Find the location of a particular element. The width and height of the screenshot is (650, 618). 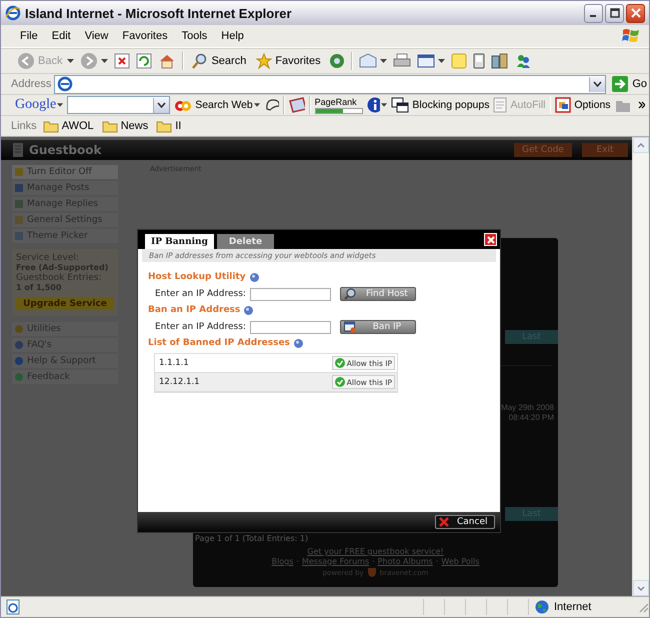

post-date: May 29th 2008 is located at coordinates (527, 408).